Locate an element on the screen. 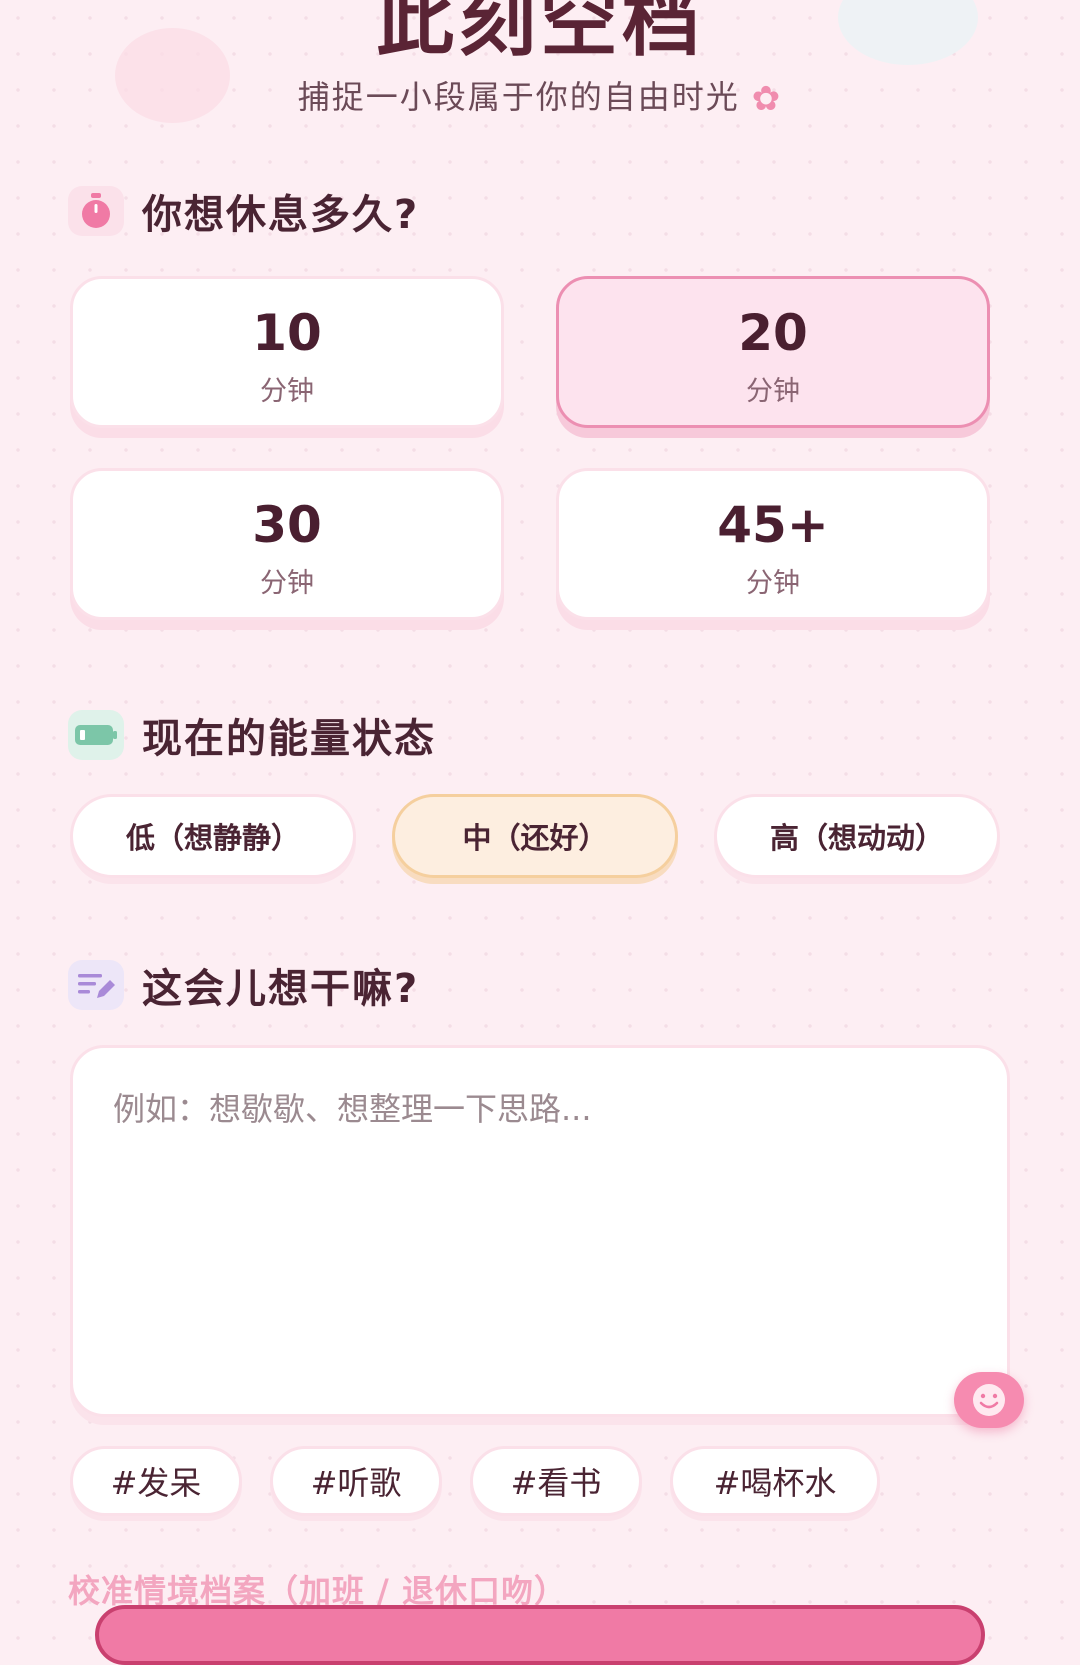  activity-section-header: 这会儿想干嘛? is located at coordinates (243, 986).